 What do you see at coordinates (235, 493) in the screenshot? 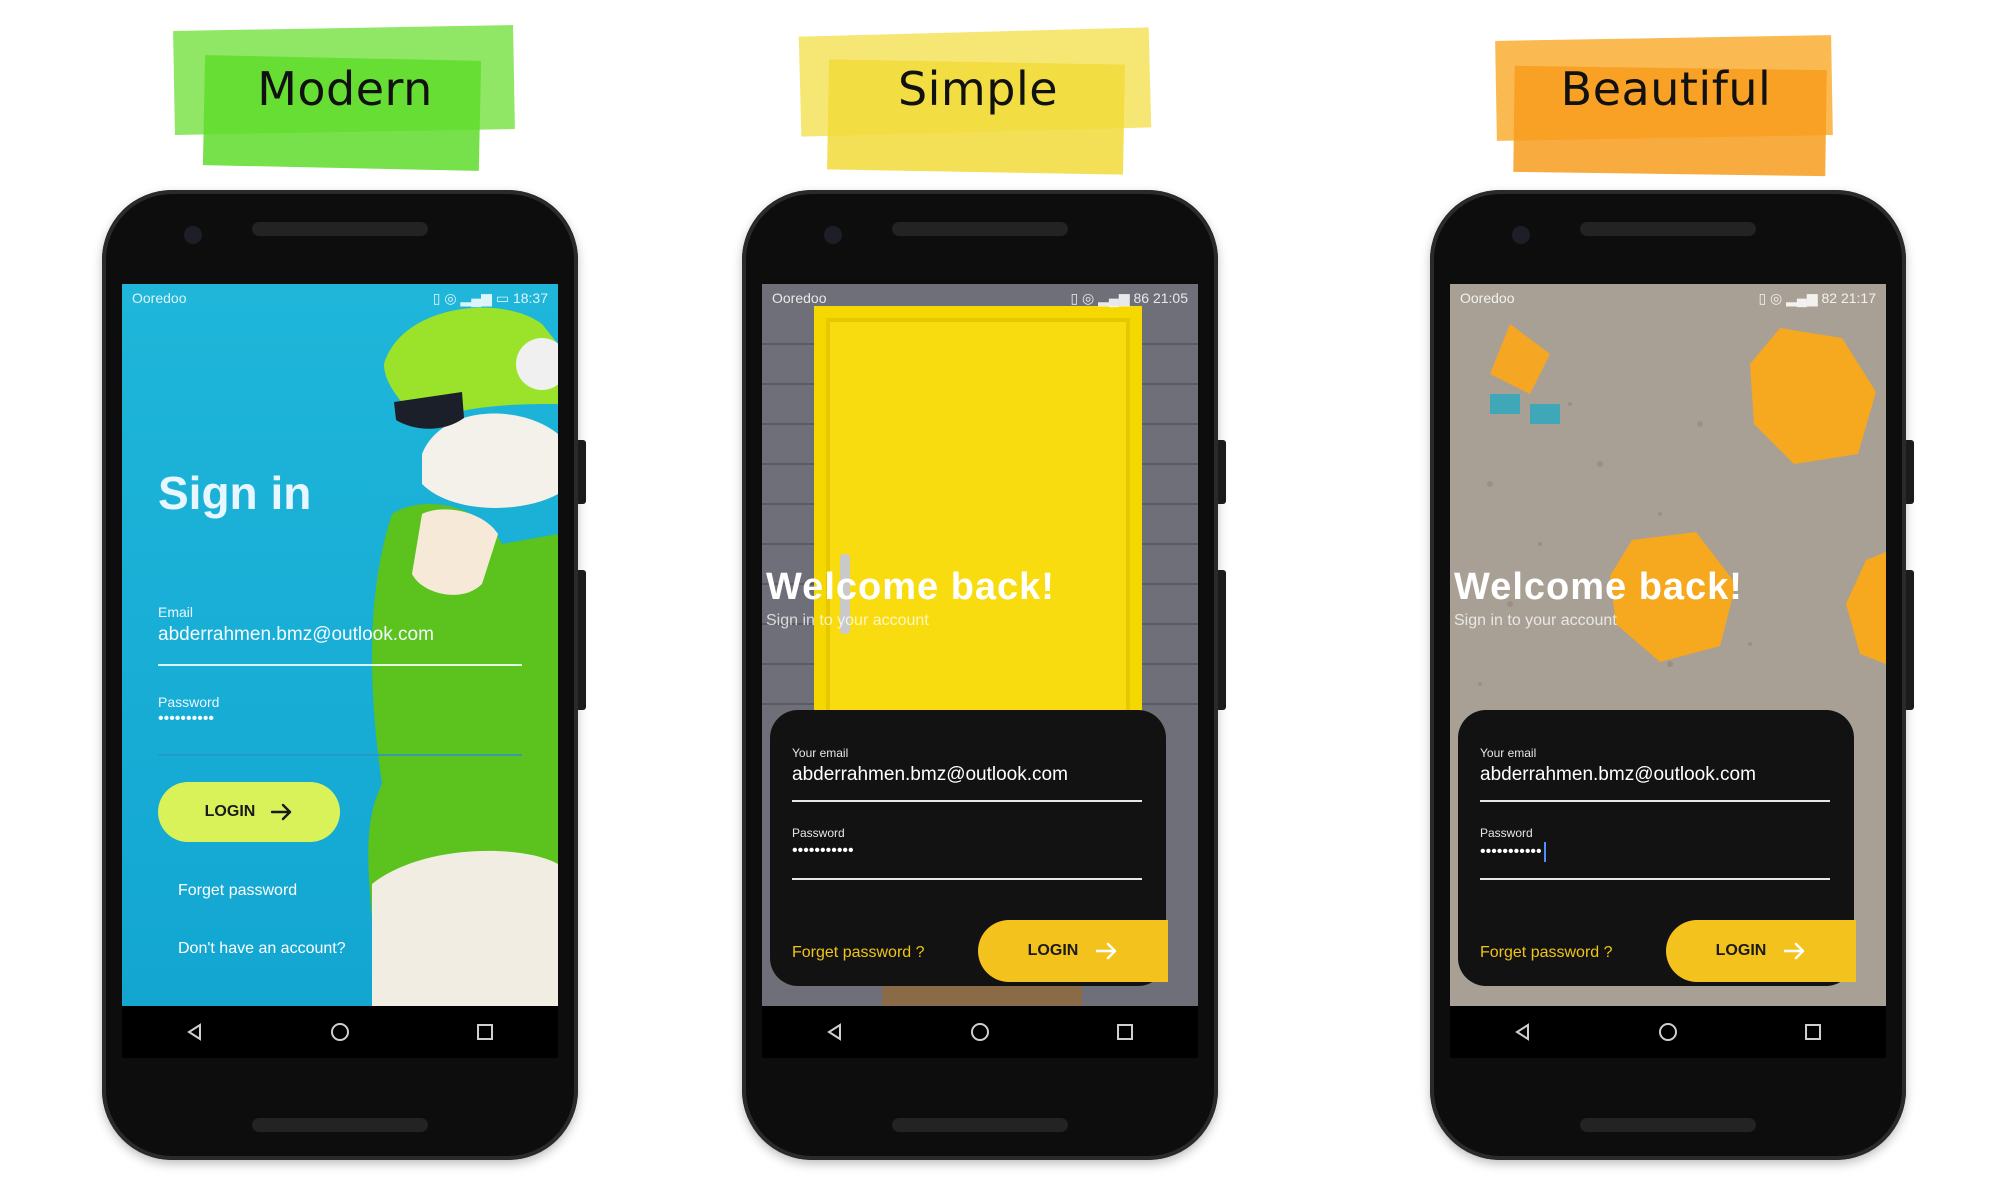
I see `page-title: Sign in` at bounding box center [235, 493].